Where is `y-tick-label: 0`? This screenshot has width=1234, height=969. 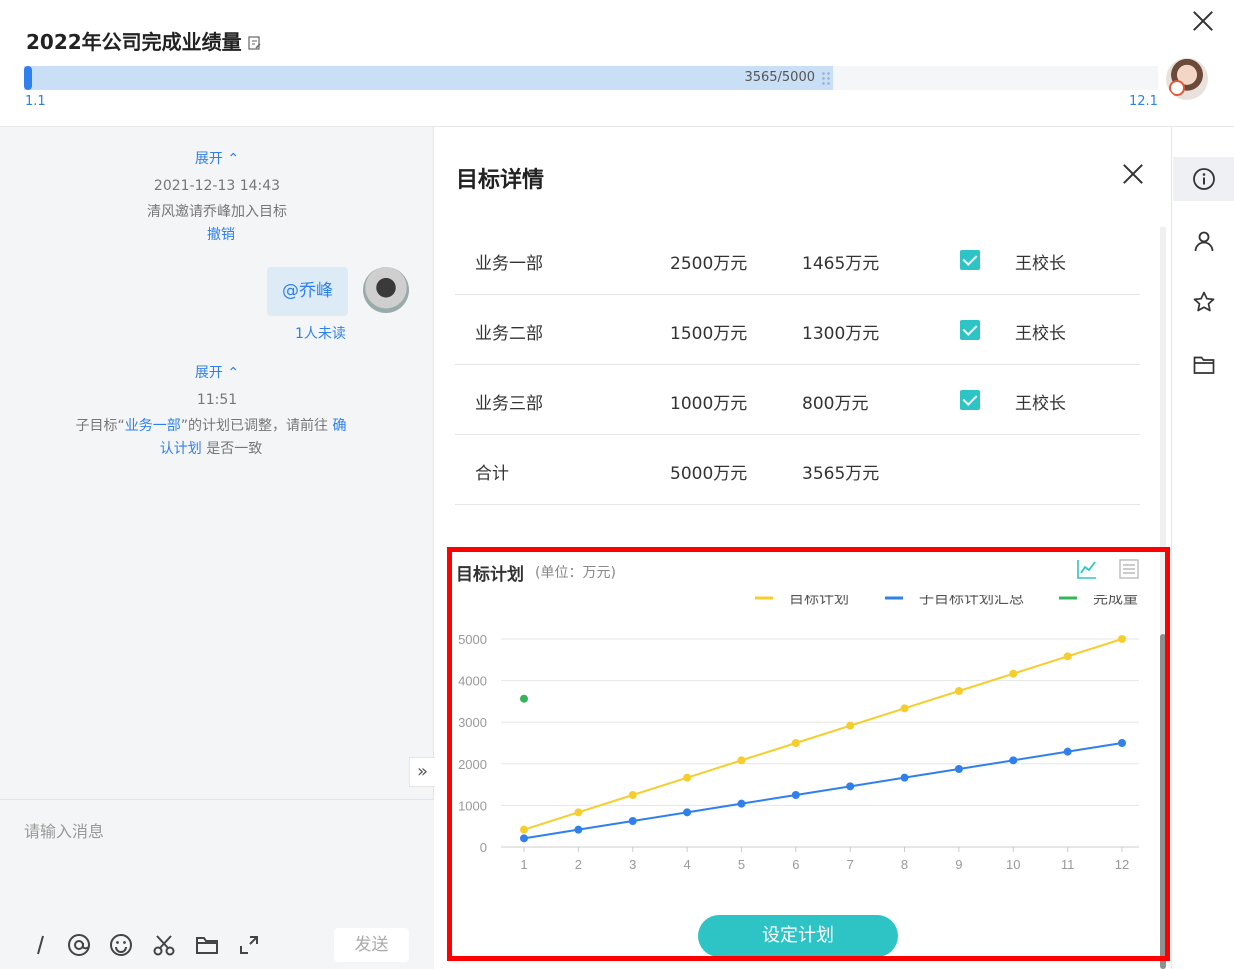
y-tick-label: 0 is located at coordinates (483, 847).